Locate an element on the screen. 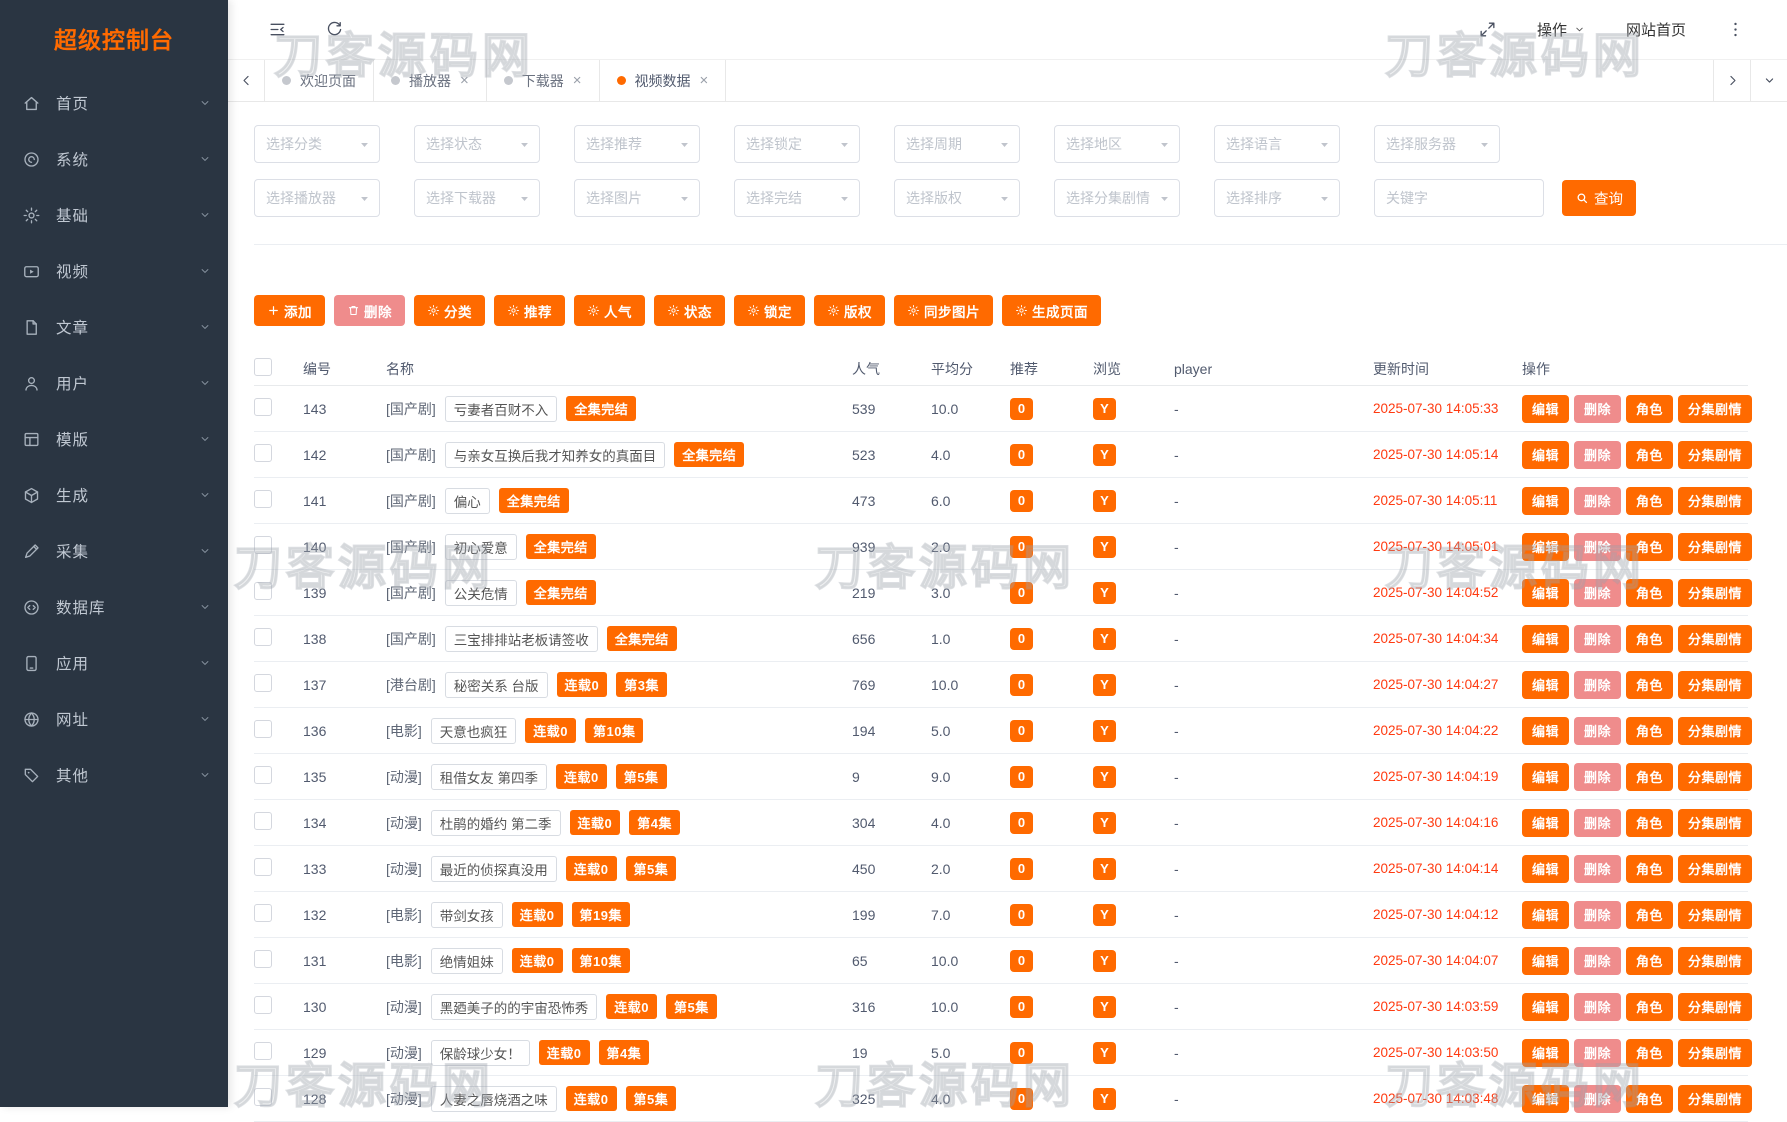  toolbar-generate-page-button: 生成页面 is located at coordinates (1051, 310).